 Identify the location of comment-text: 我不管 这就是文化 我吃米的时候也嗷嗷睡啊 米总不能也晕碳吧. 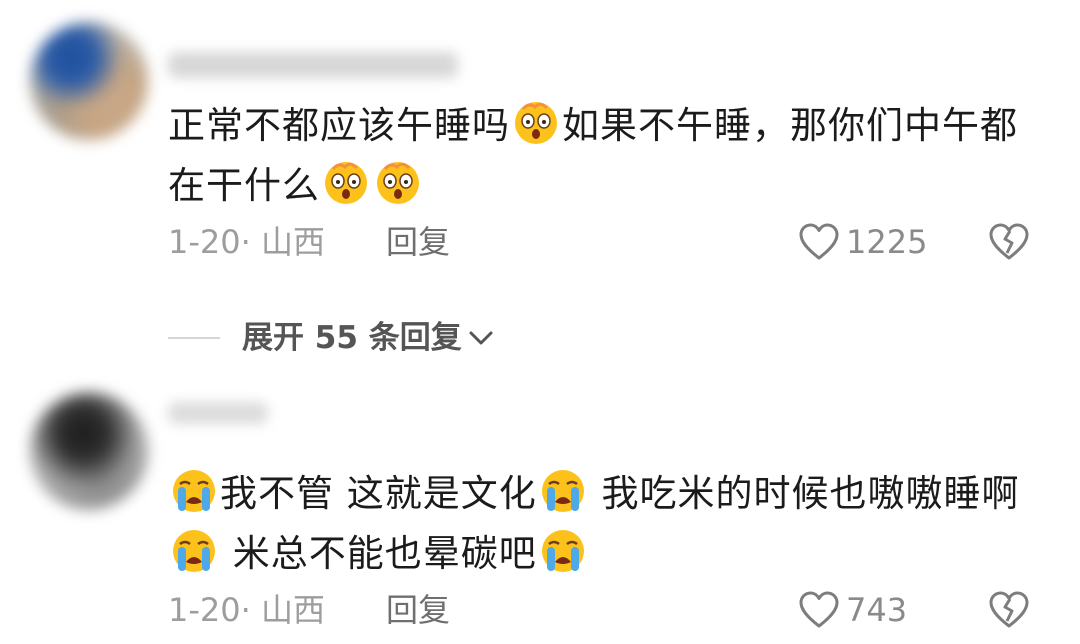
(598, 524).